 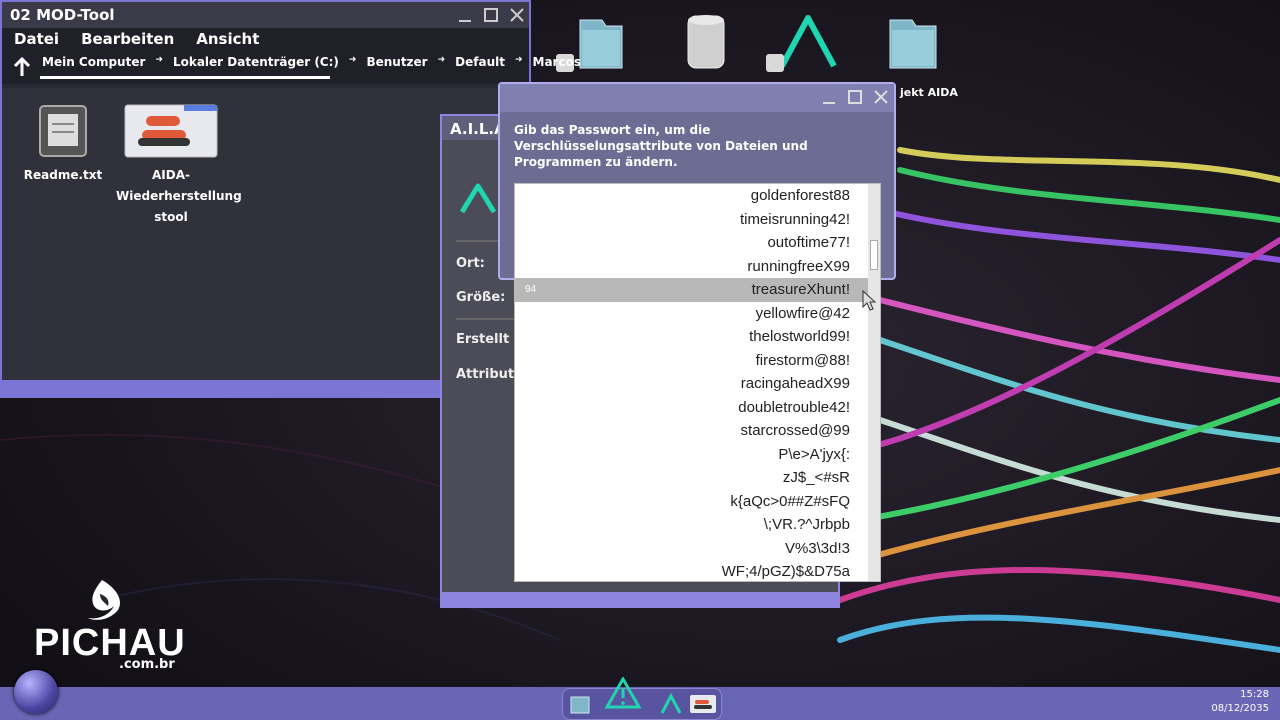 What do you see at coordinates (640, 599) in the screenshot?
I see `aila-window-footer` at bounding box center [640, 599].